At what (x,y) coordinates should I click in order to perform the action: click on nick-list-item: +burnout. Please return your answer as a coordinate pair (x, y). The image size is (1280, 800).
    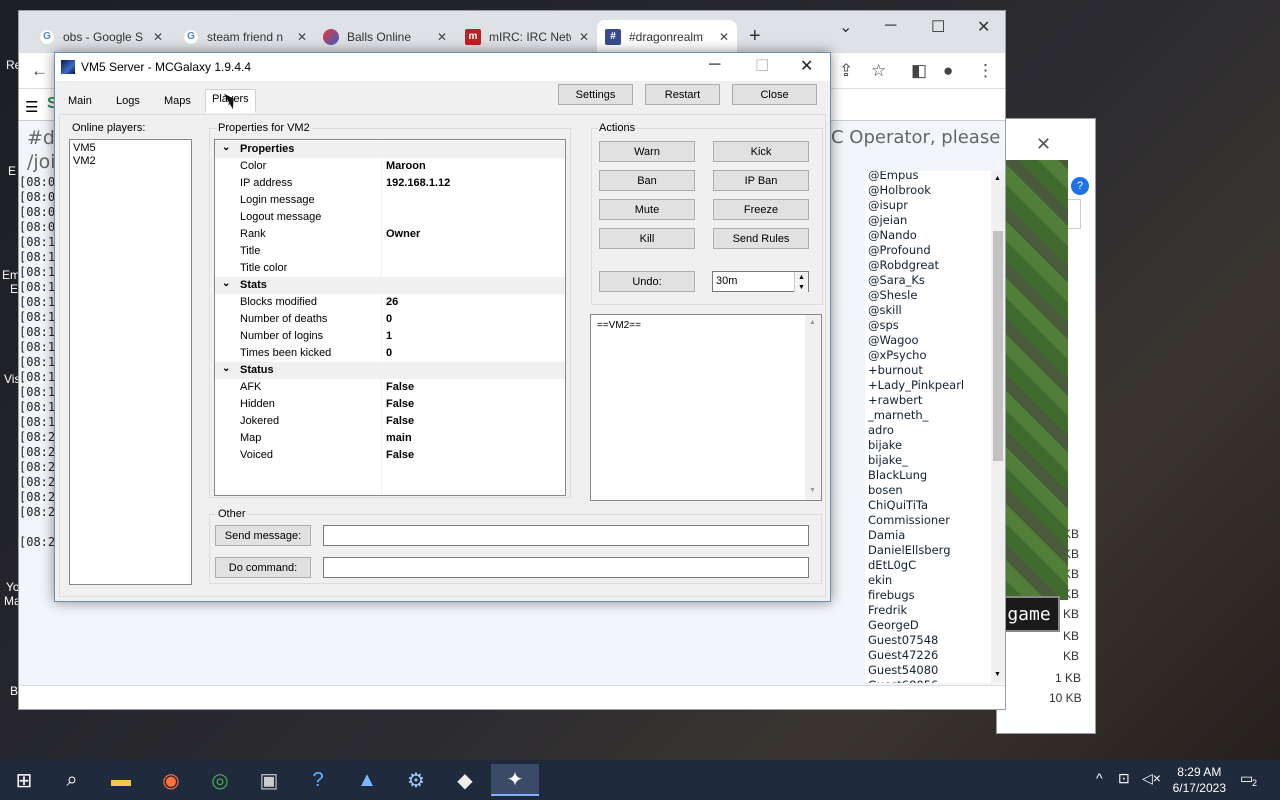
    Looking at the image, I should click on (932, 370).